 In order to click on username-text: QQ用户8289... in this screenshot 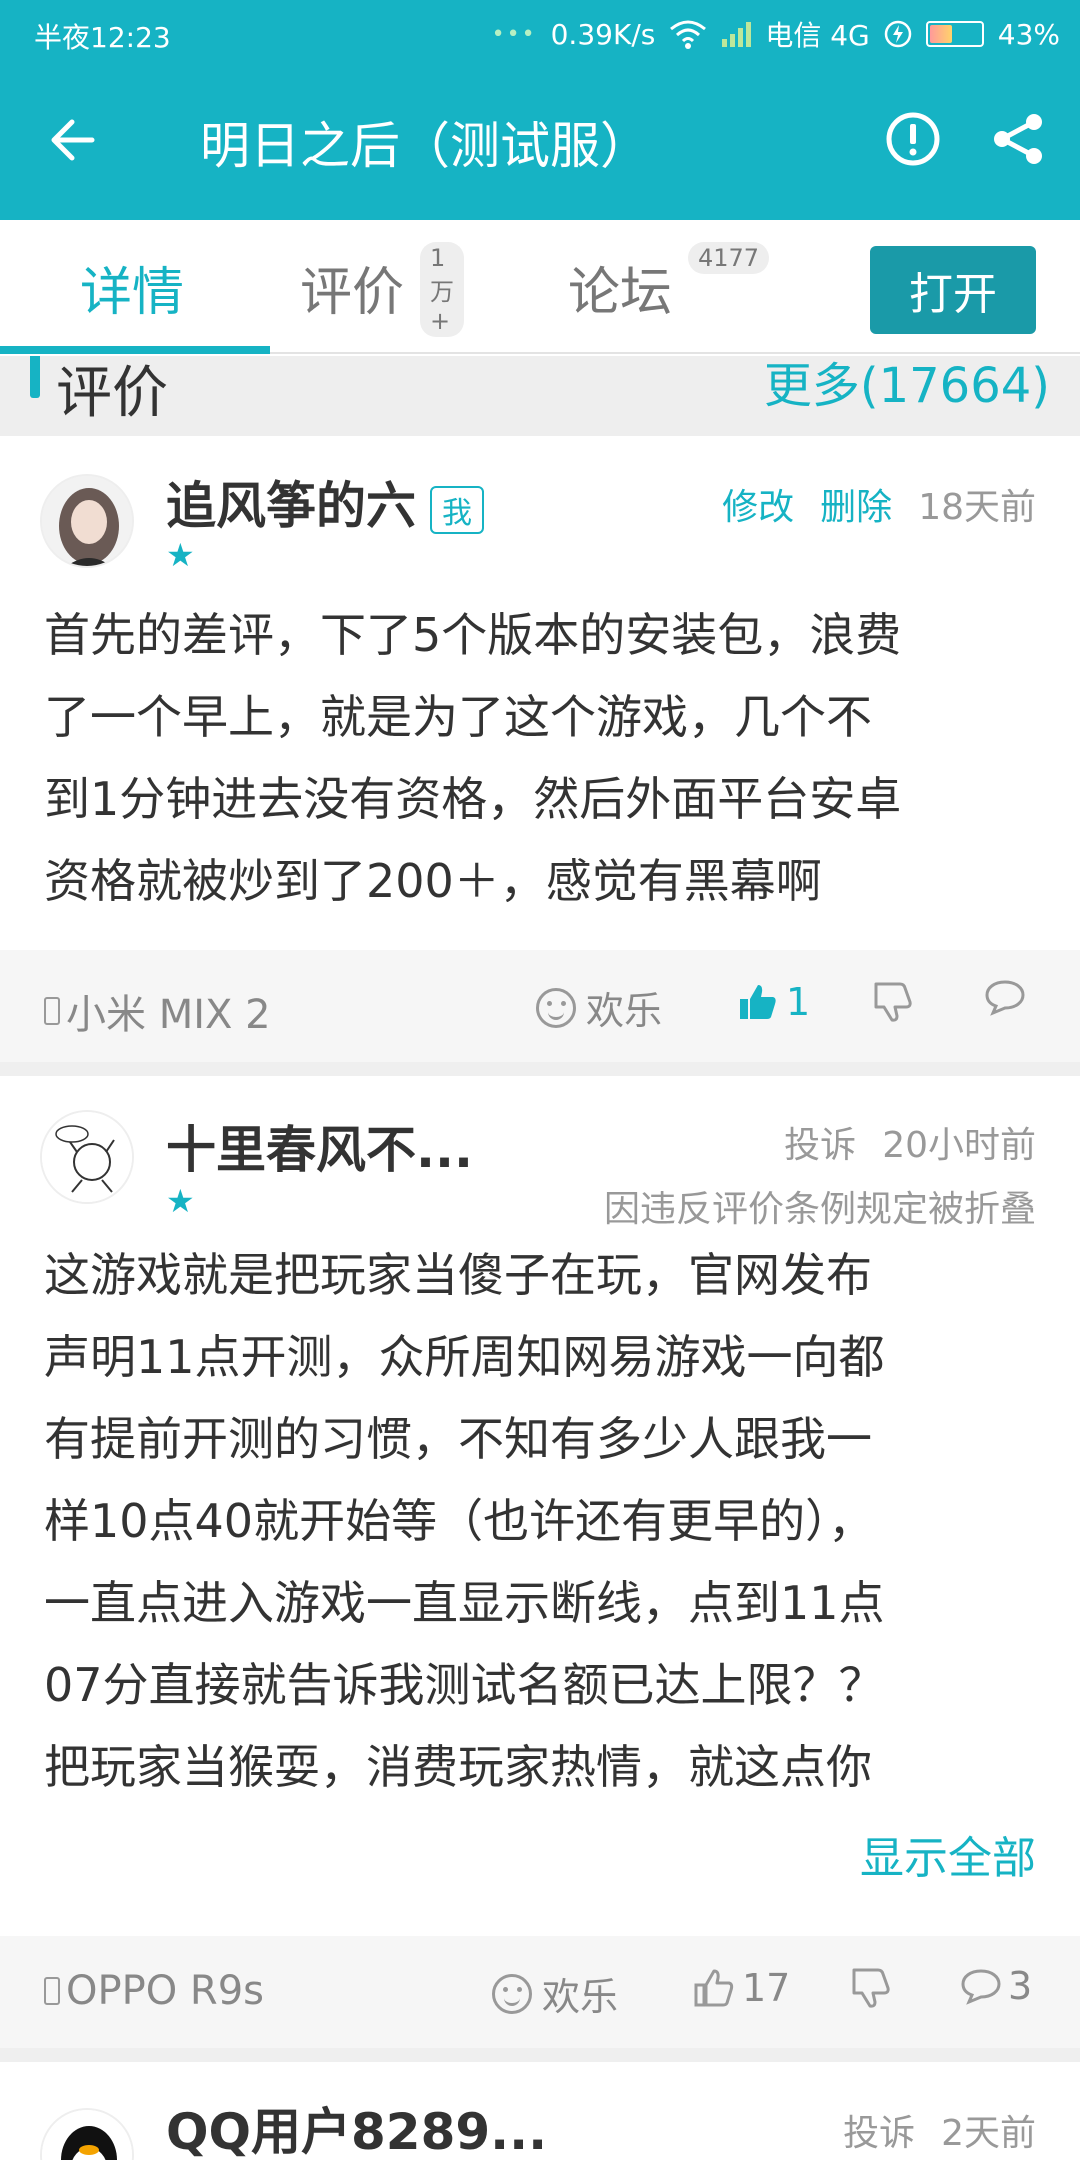, I will do `click(357, 2131)`.